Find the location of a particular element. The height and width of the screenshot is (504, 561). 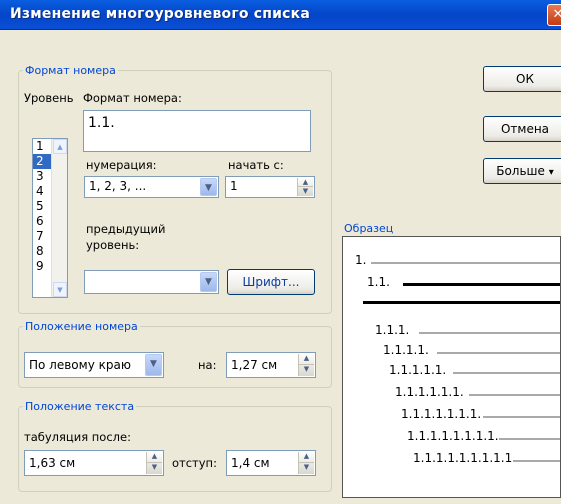

preview-row-number: 1.1.1.1.1.1. is located at coordinates (430, 392).